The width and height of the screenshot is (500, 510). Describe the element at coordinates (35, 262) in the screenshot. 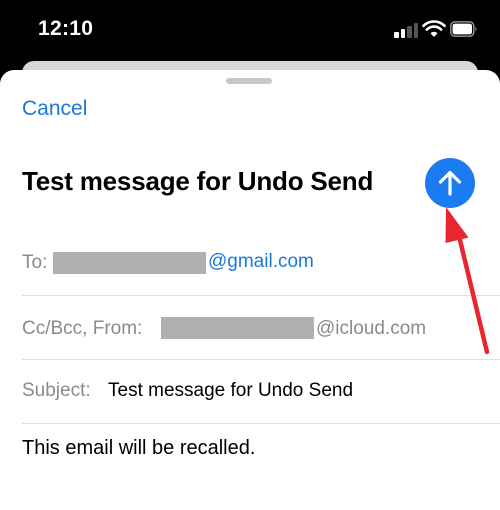

I see `to-label: To:` at that location.